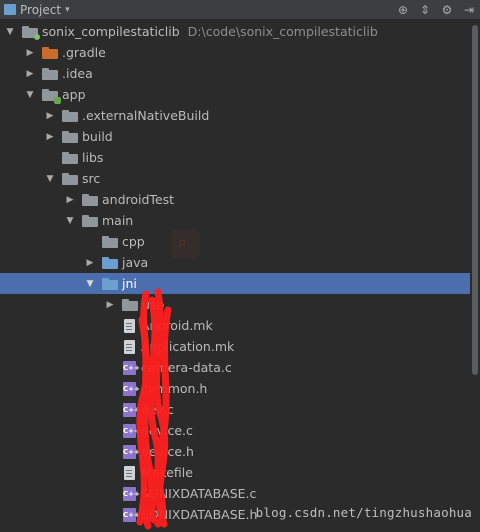  Describe the element at coordinates (475, 200) in the screenshot. I see `scrollbar-thumb` at that location.